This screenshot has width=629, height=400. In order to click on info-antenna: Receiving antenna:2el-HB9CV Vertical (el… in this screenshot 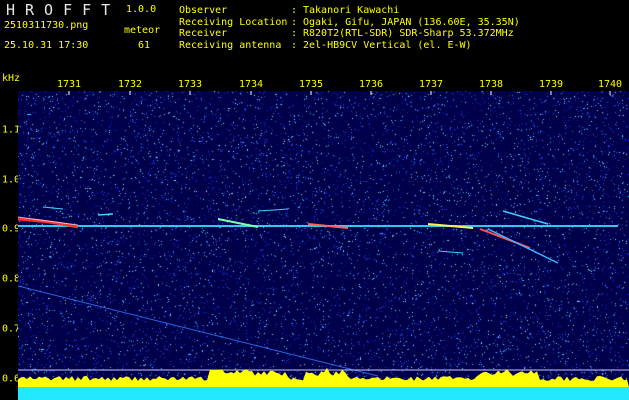, I will do `click(349, 46)`.